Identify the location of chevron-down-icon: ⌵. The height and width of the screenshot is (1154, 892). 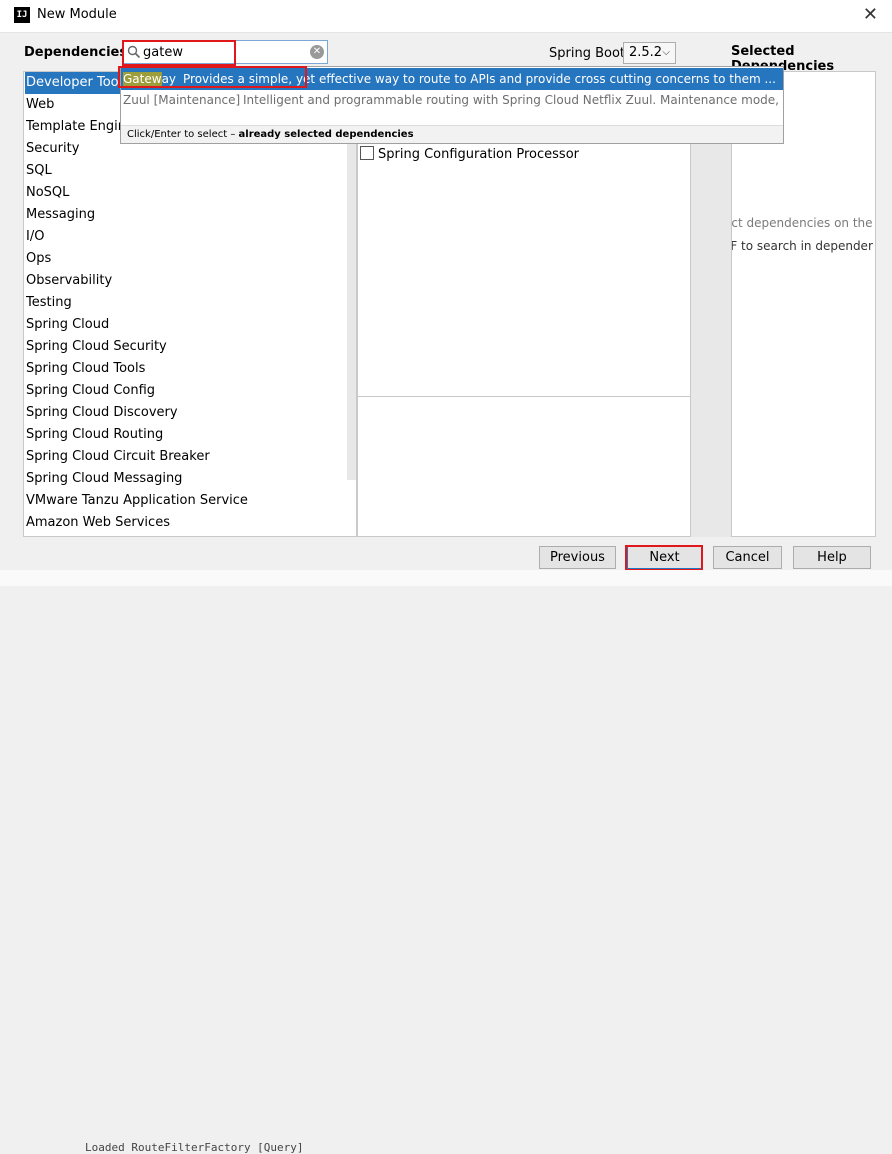
(666, 52).